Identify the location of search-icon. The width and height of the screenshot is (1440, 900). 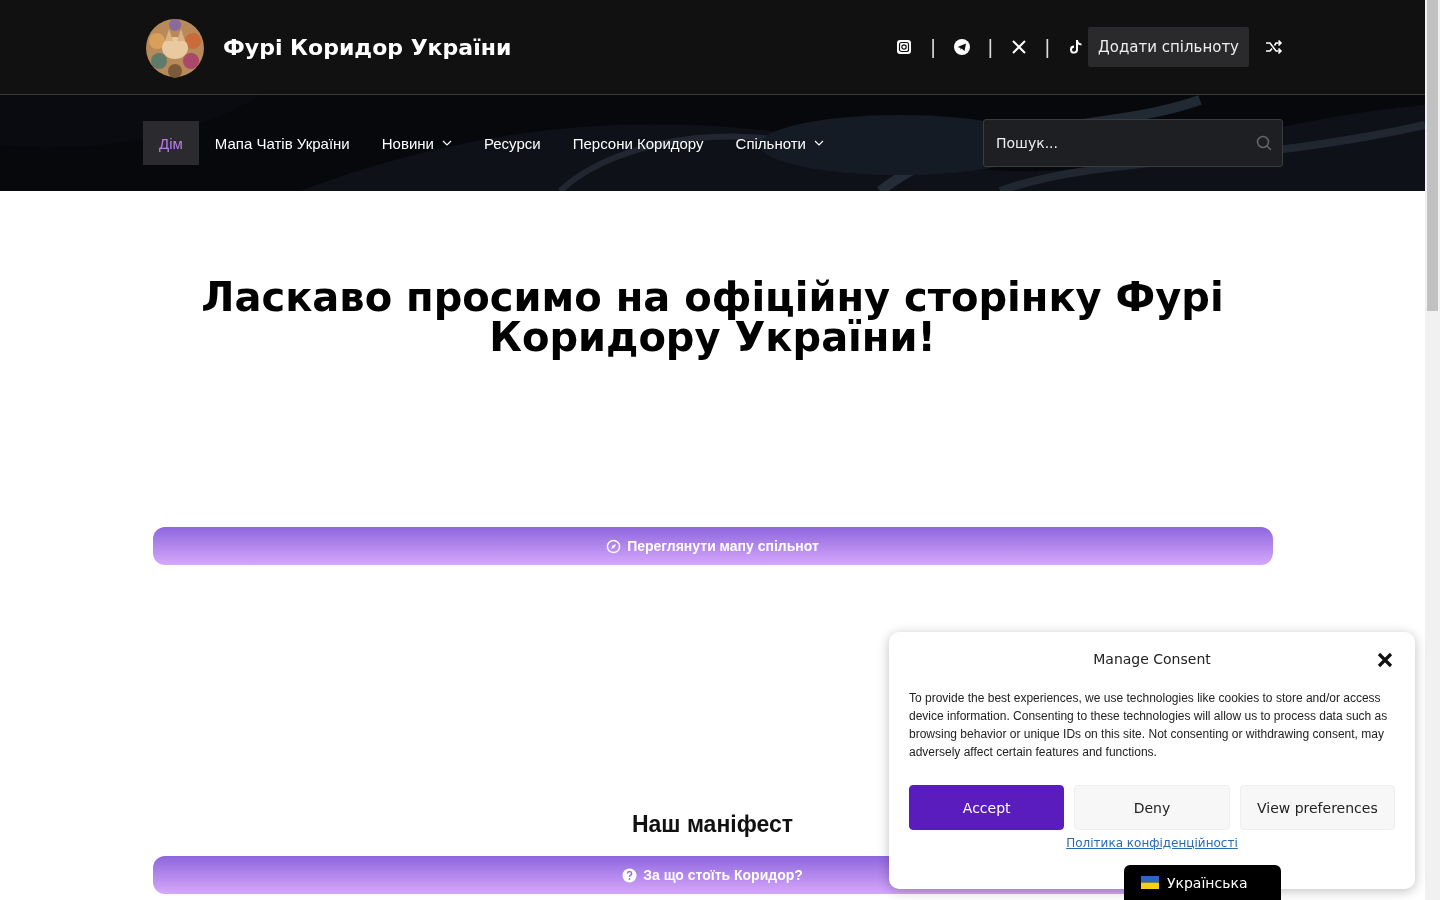
(1264, 143).